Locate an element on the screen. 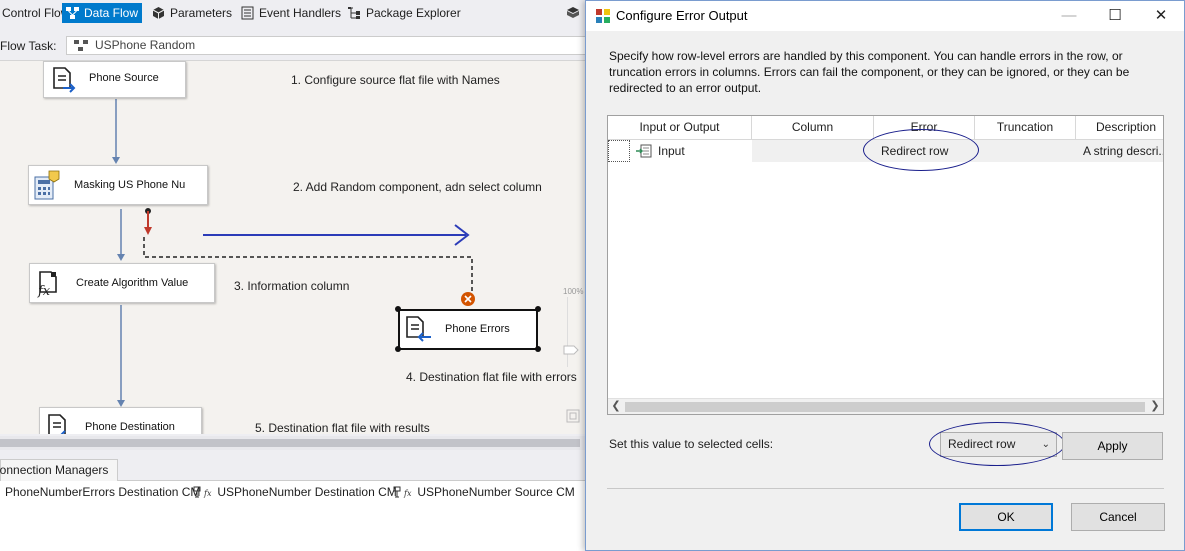 This screenshot has height=551, width=1185. close-button: ✕ is located at coordinates (1161, 16).